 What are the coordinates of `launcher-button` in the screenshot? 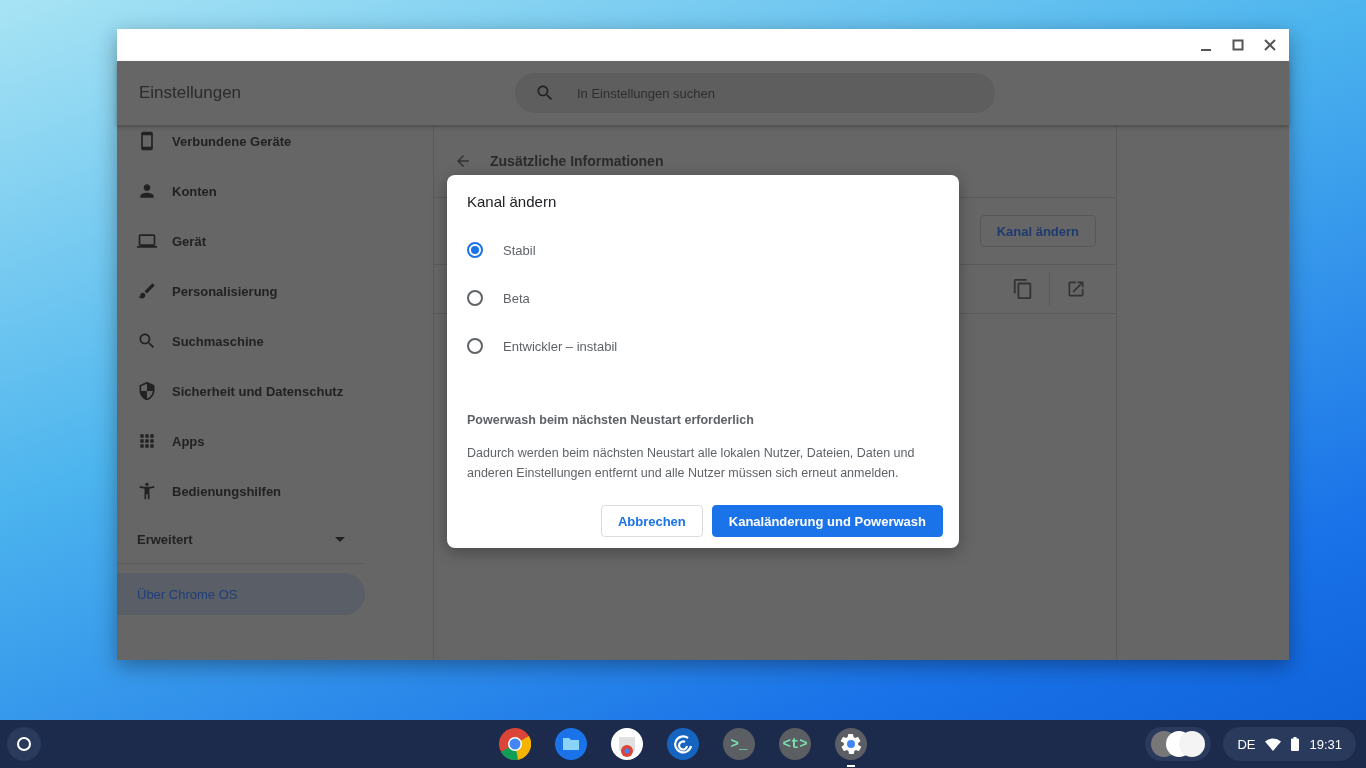 It's located at (24, 744).